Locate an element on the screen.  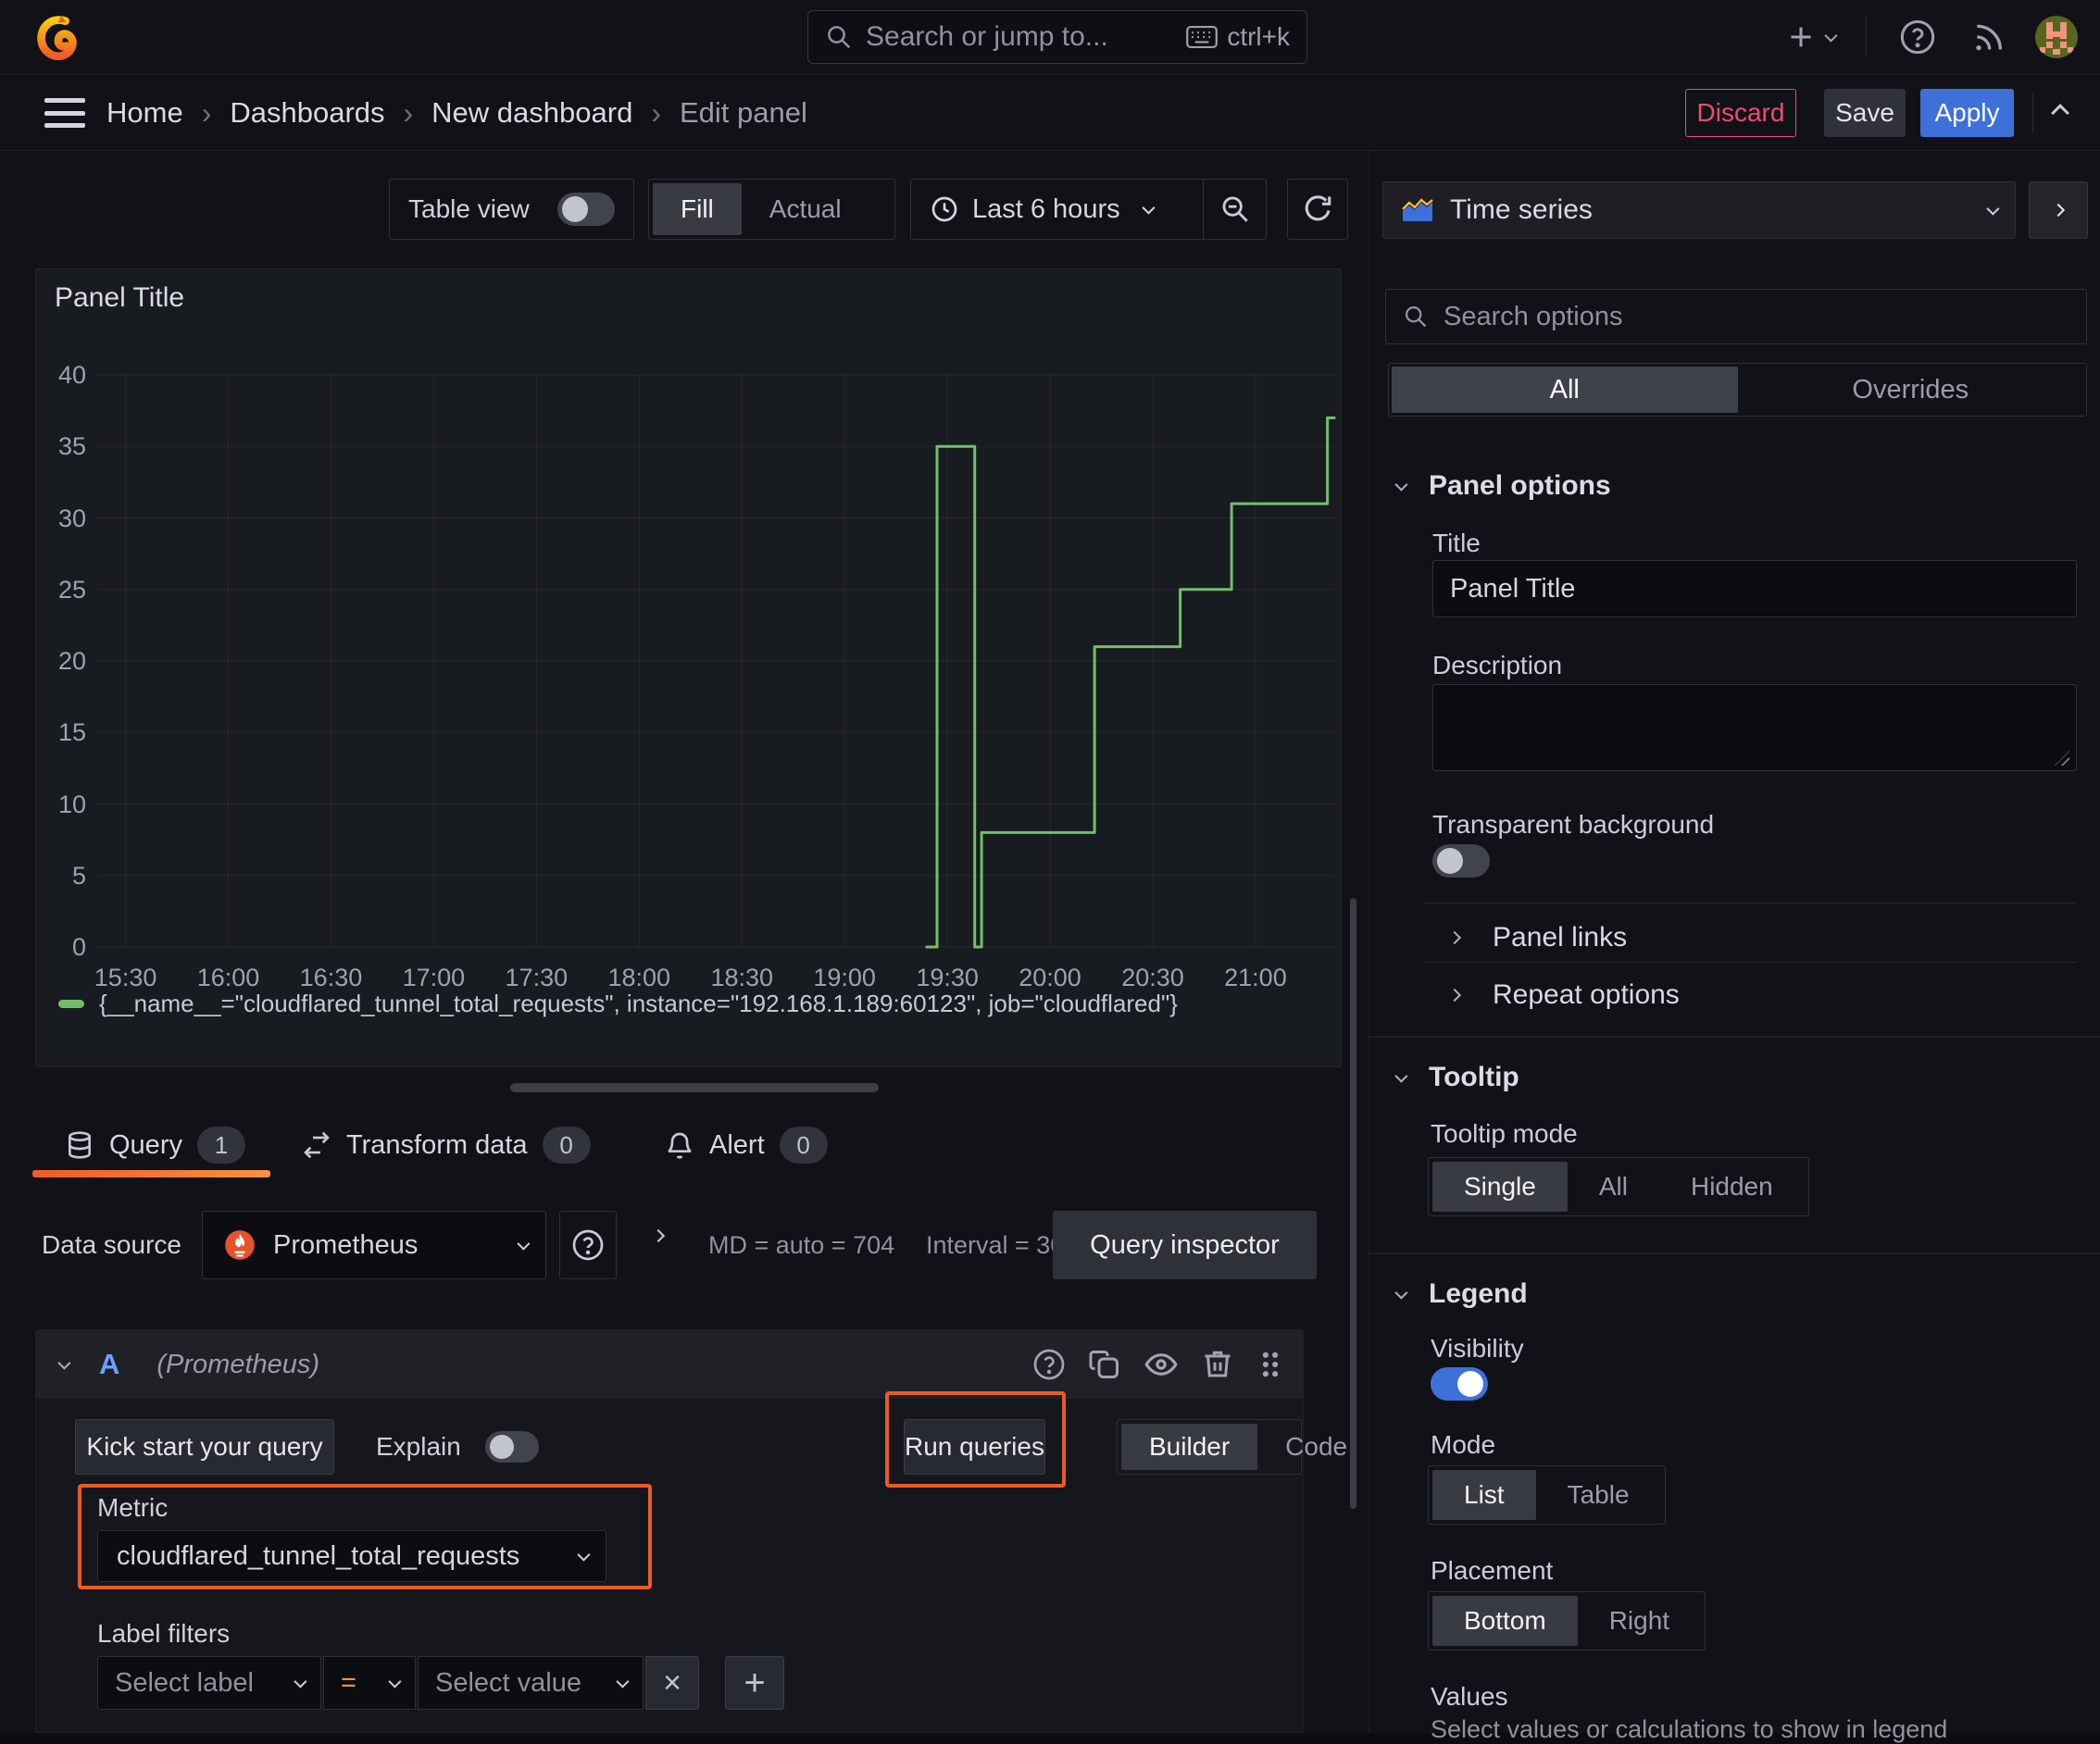
time-range-picker: Last 6 hours is located at coordinates (1057, 209).